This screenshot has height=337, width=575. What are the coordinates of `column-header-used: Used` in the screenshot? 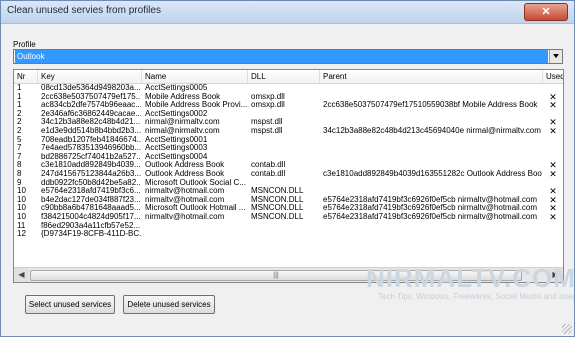 It's located at (553, 76).